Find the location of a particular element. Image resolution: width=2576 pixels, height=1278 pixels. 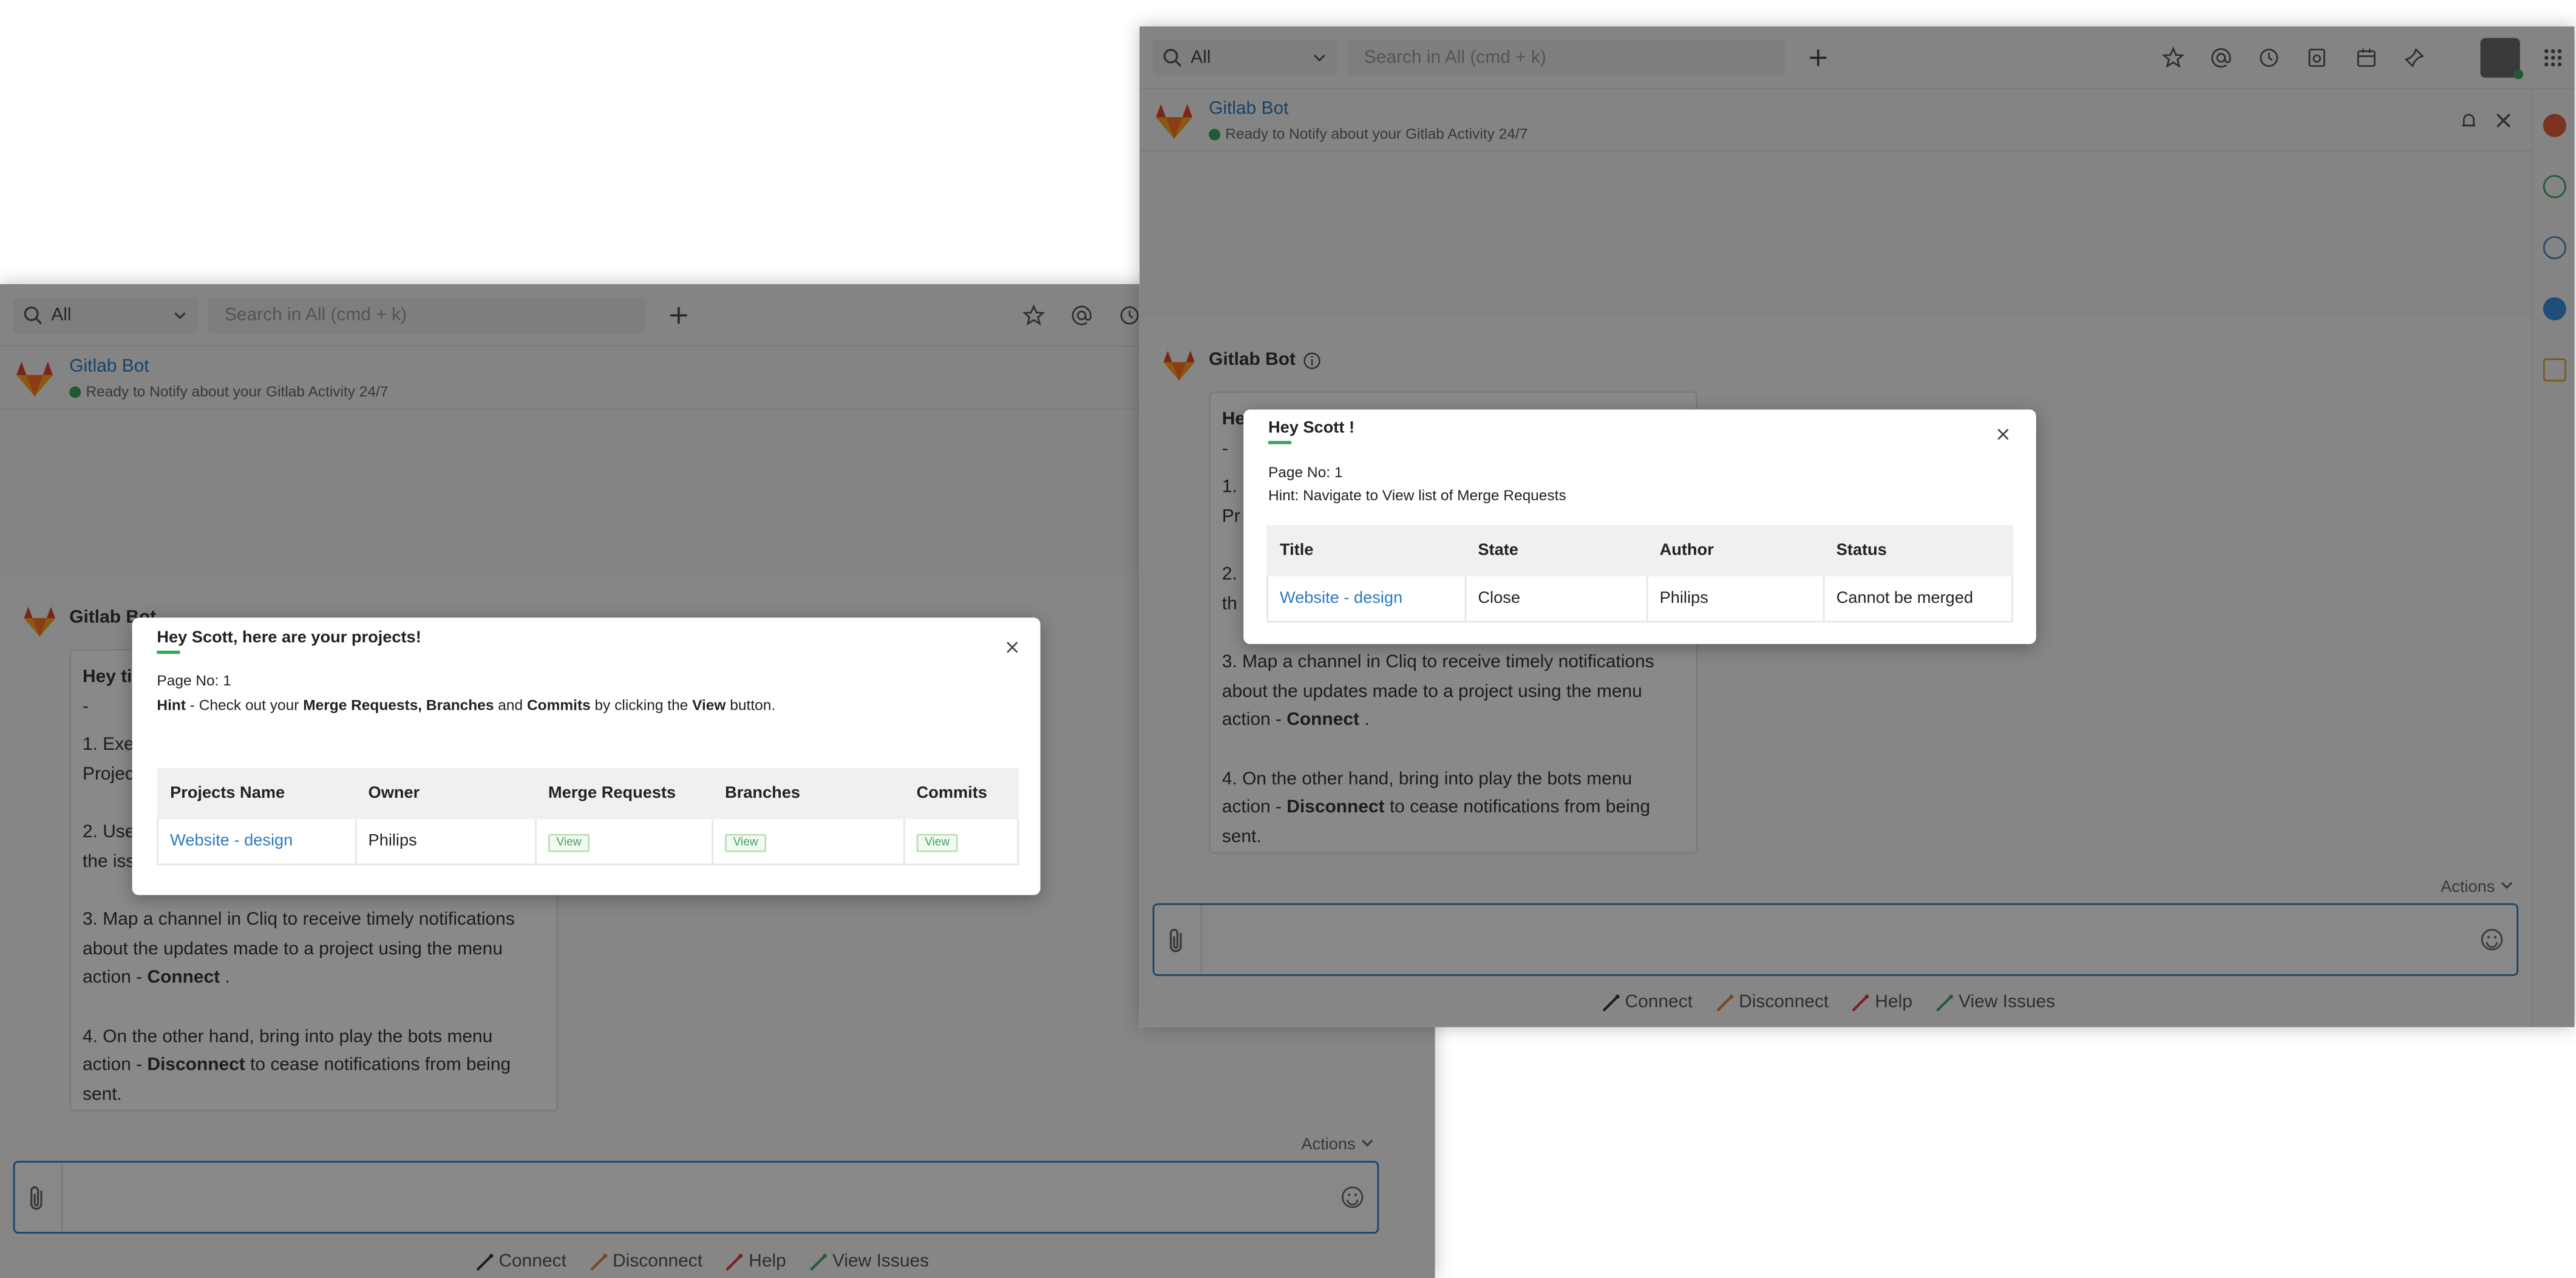

message-sender: Gitlab Bot is located at coordinates (1252, 360).